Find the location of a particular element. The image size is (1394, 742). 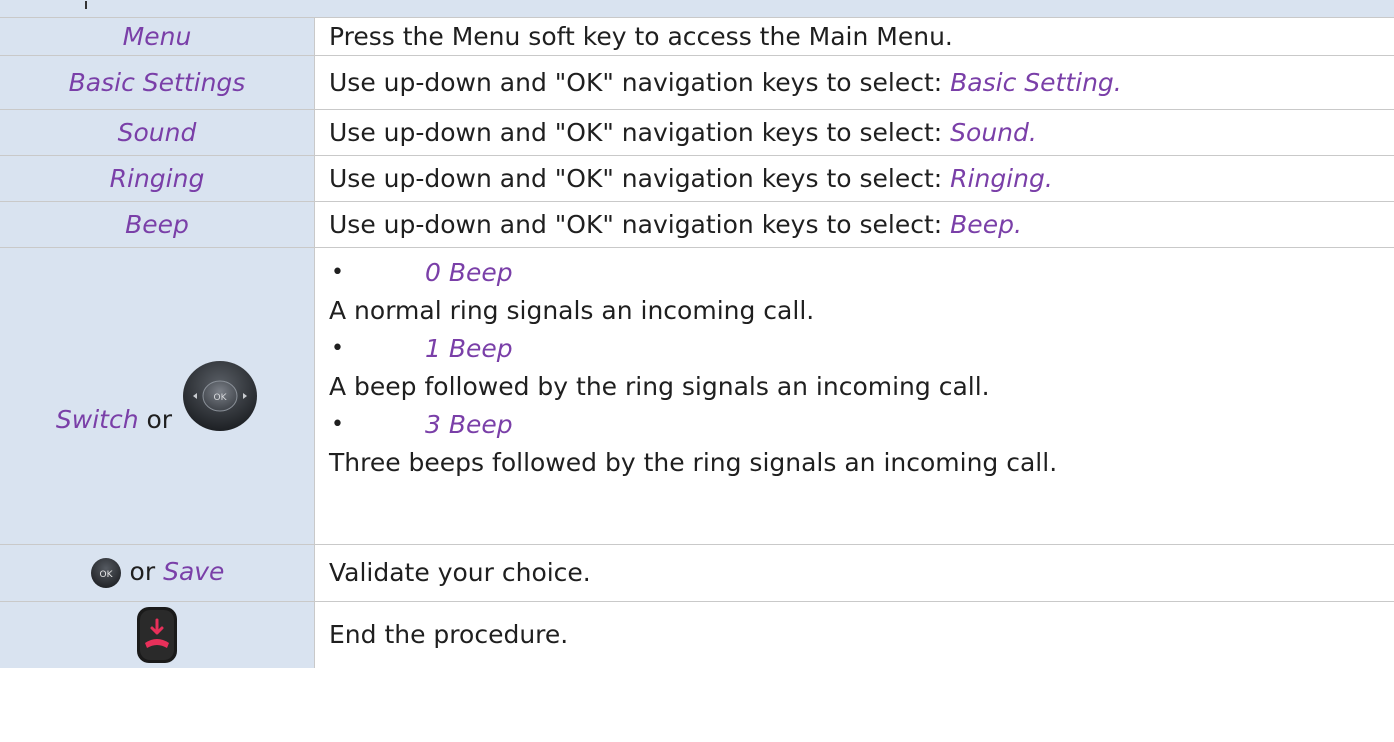

step-key-menu: Menu is located at coordinates (157, 37).